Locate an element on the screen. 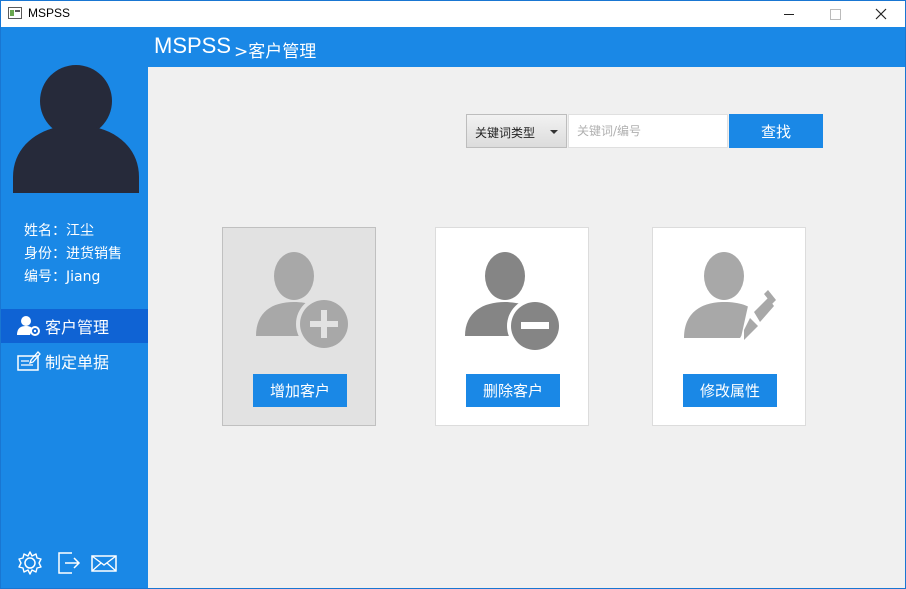 This screenshot has width=906, height=589. delete-customer-button: 删除客户 is located at coordinates (513, 390).